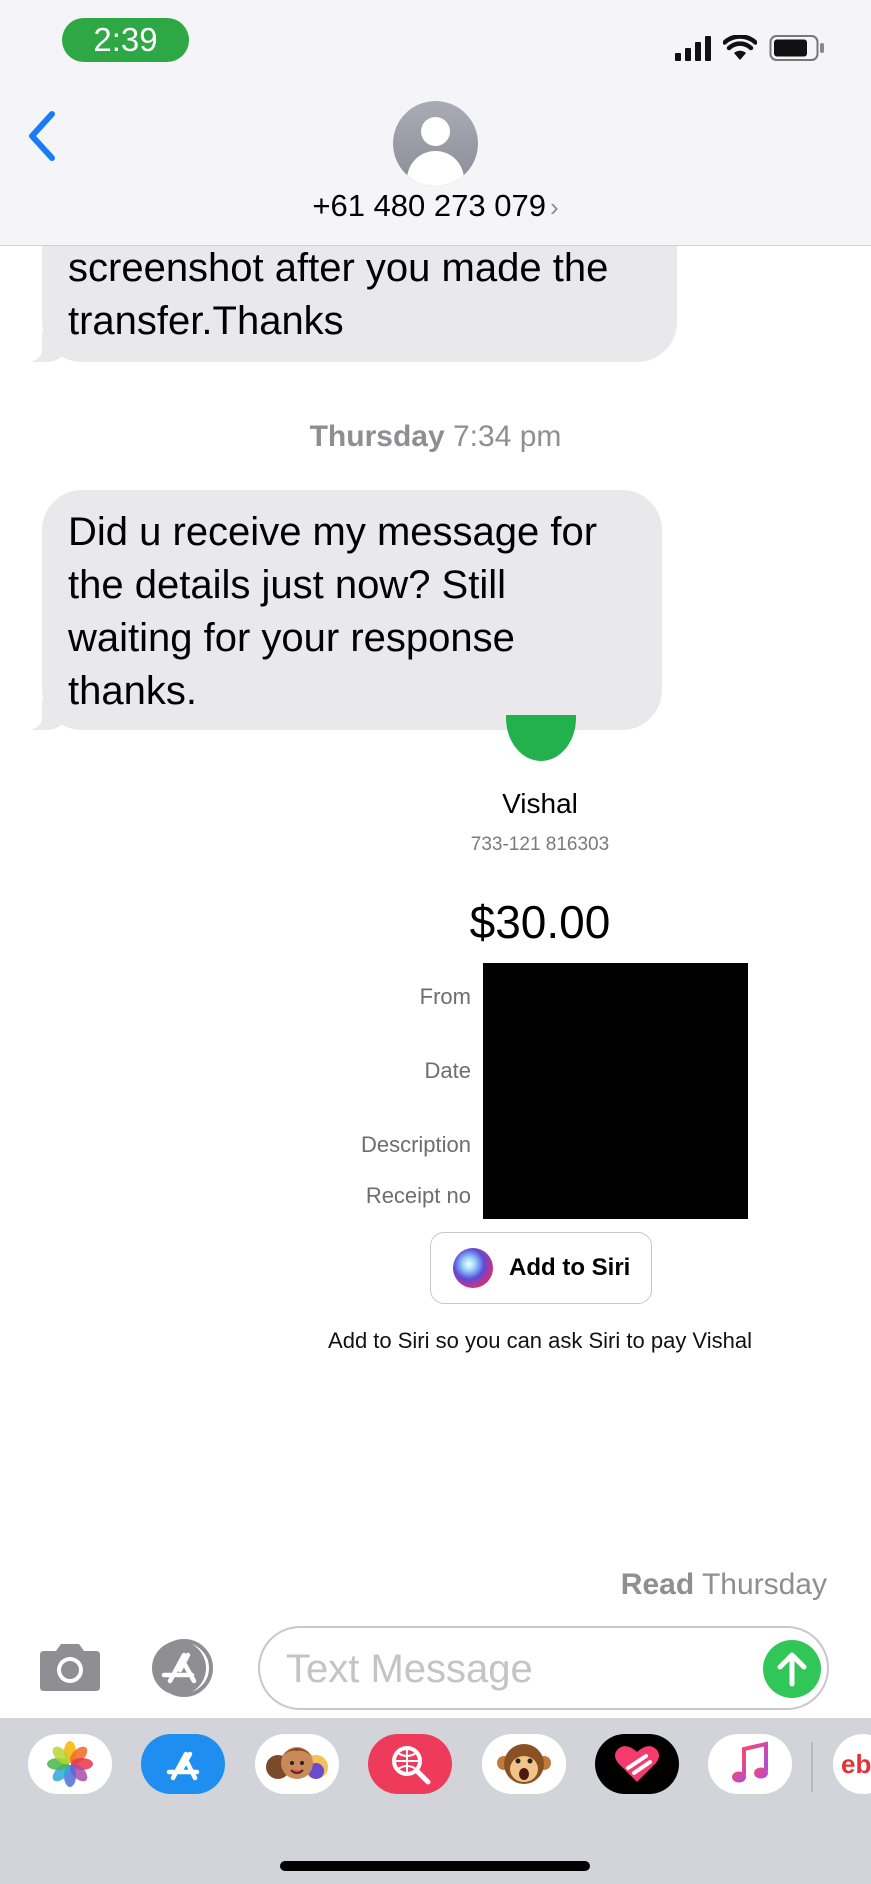  What do you see at coordinates (183, 1764) in the screenshot?
I see `app-store-icon` at bounding box center [183, 1764].